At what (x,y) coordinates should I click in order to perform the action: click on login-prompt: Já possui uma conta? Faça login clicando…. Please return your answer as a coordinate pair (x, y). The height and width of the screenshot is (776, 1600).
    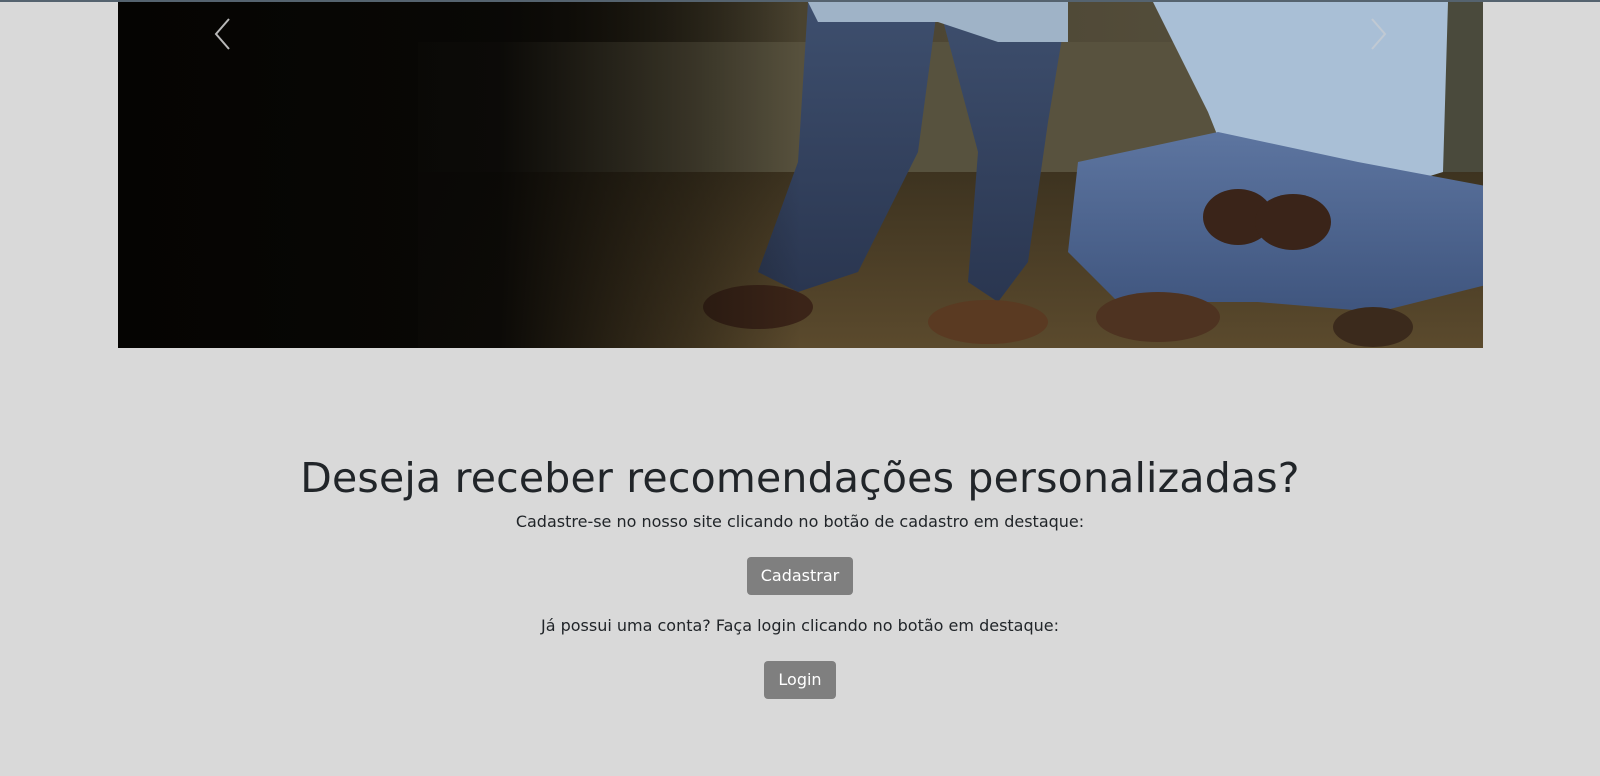
    Looking at the image, I should click on (800, 625).